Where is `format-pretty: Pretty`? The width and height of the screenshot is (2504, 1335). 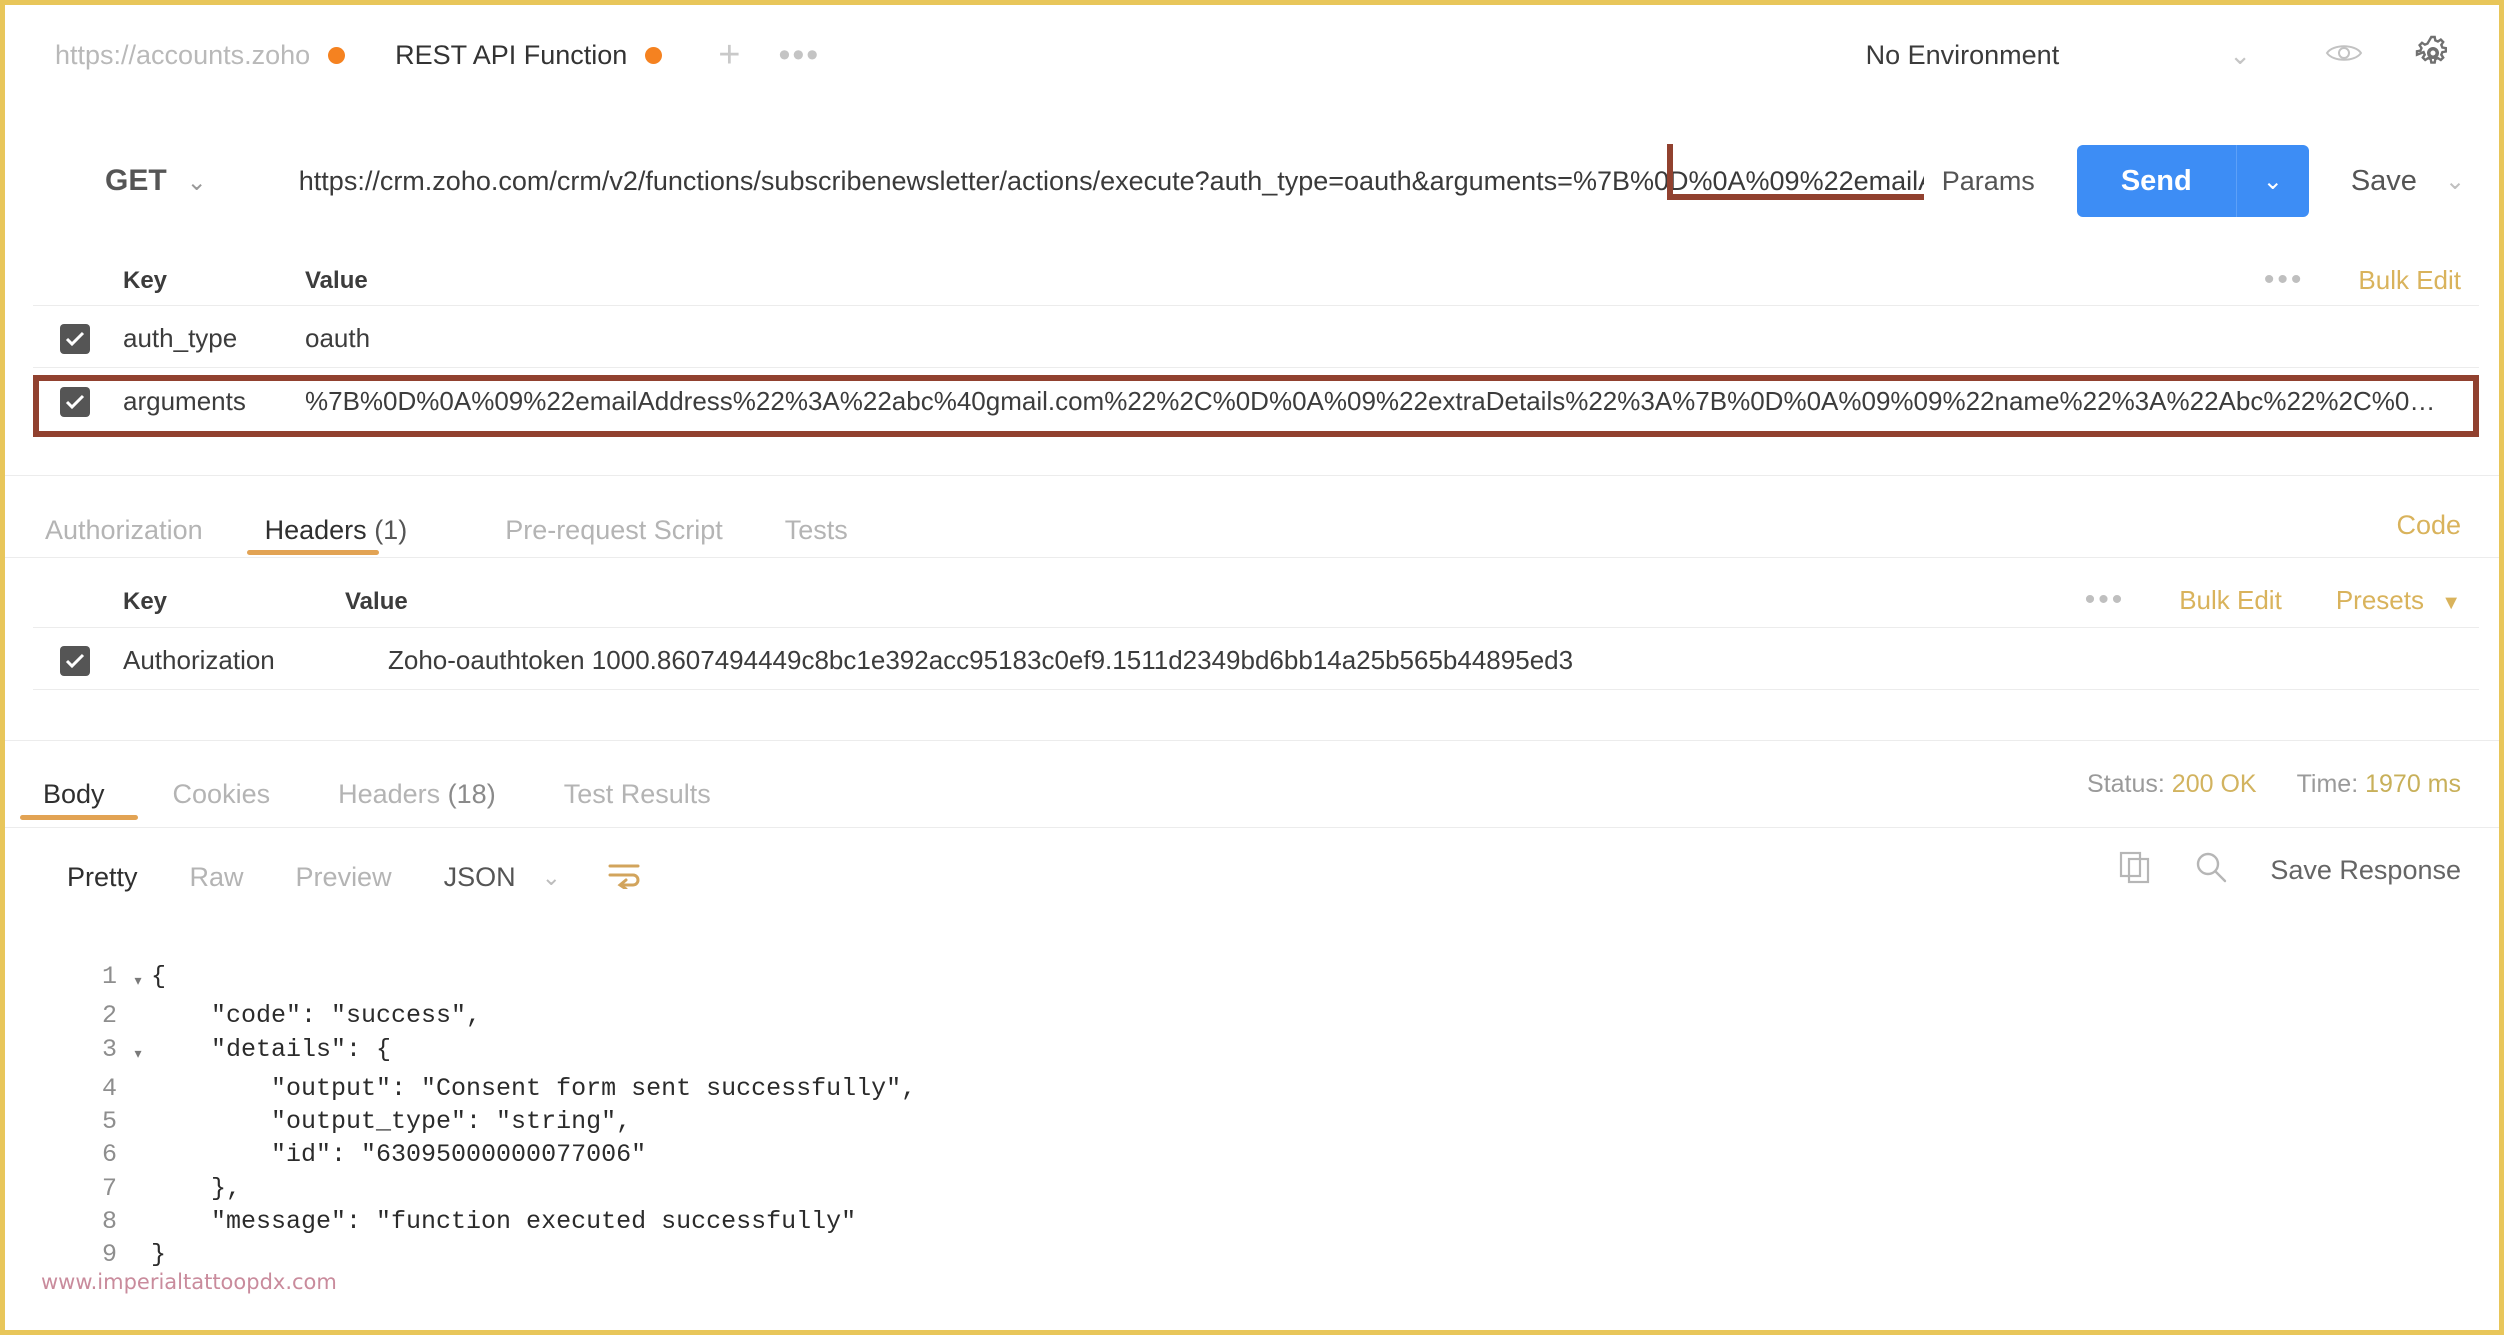
format-pretty: Pretty is located at coordinates (102, 877).